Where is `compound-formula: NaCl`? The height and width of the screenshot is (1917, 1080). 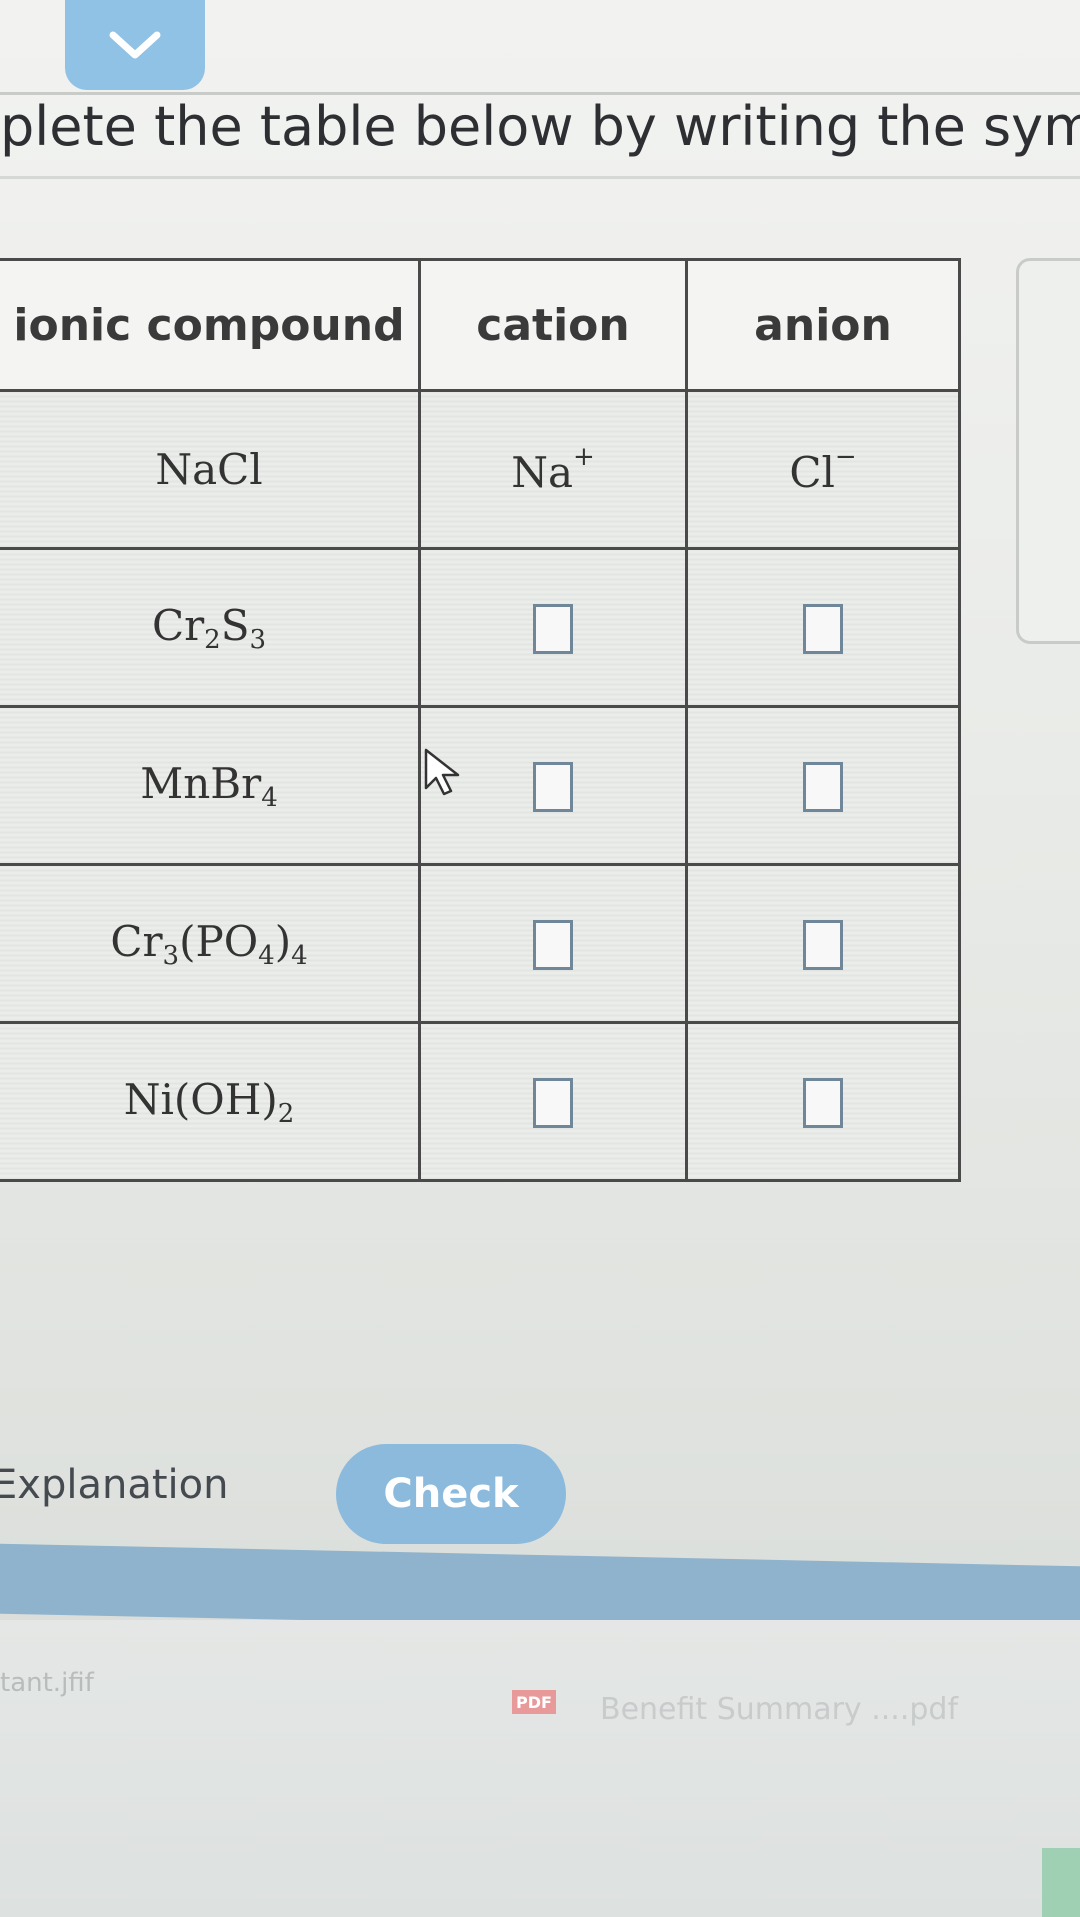
compound-formula: NaCl is located at coordinates (209, 469).